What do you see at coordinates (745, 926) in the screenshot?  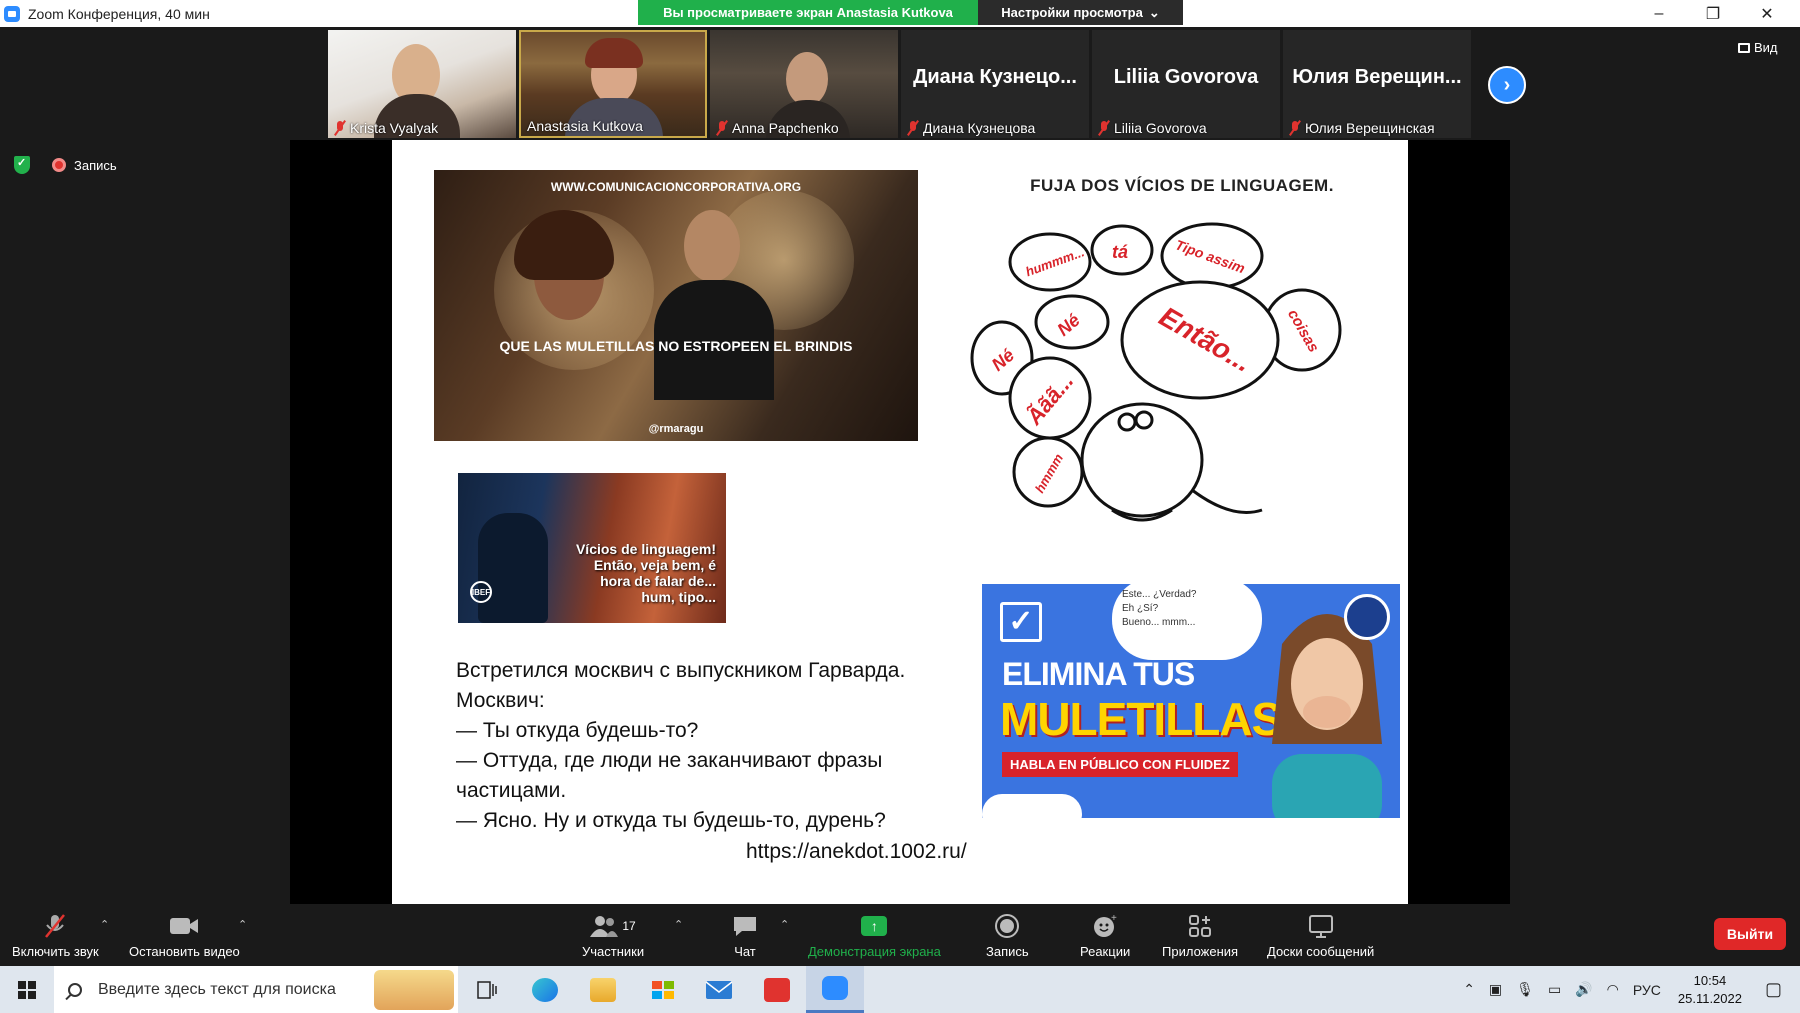 I see `chat-bubble-icon` at bounding box center [745, 926].